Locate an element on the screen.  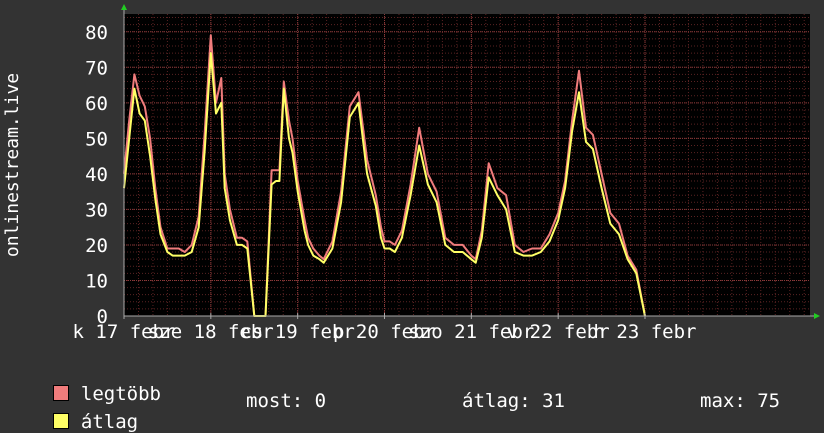
x-tick-label: h 23 febr is located at coordinates (645, 332).